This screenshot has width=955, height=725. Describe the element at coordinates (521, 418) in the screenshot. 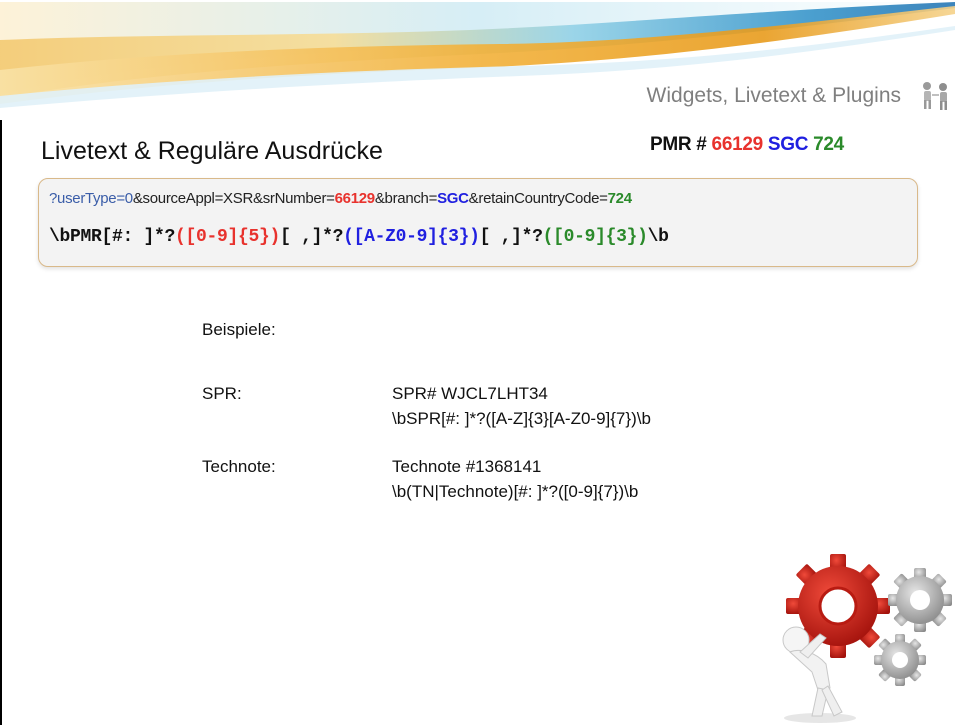

I see `example-regex: \bSPR[#: ]*?([A-Z]{3}[A-Z0-9]{7})\b` at that location.